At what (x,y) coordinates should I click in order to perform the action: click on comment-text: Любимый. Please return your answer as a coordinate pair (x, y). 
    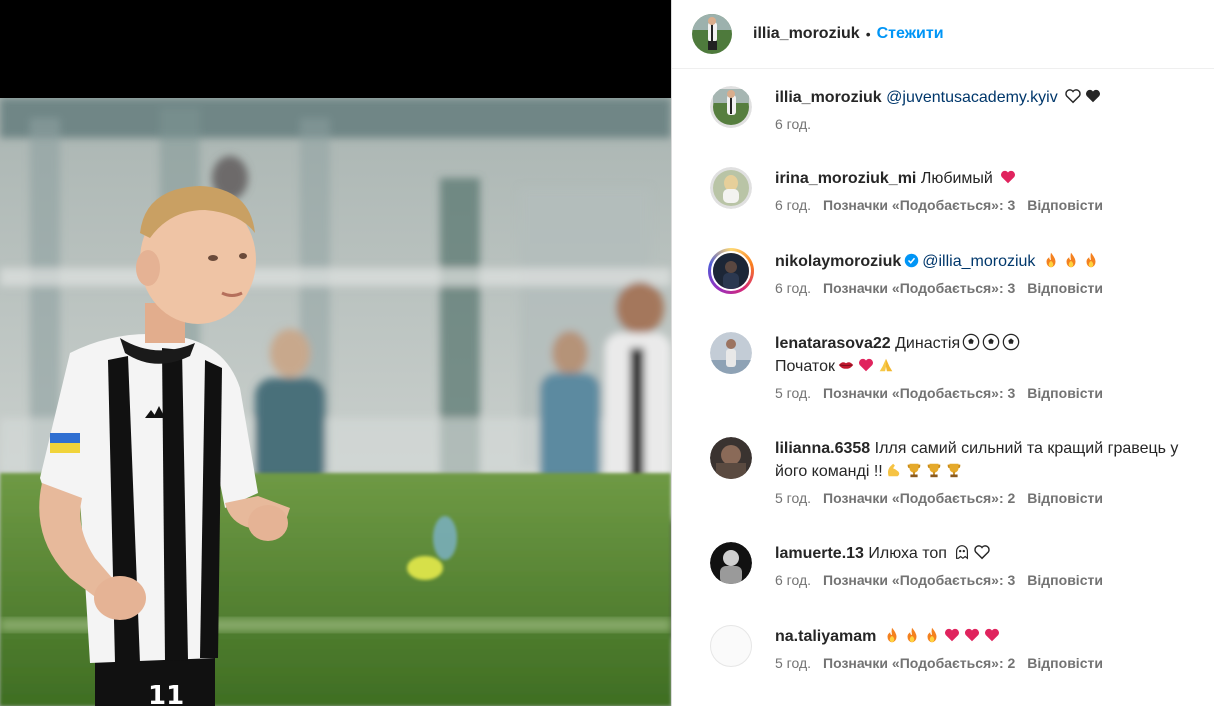
    Looking at the image, I should click on (956, 178).